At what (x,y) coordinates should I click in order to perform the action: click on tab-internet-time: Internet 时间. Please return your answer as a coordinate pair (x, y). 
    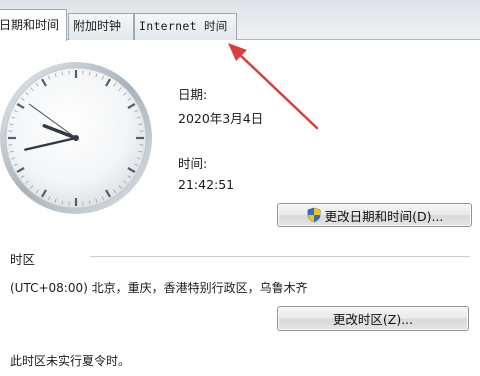
    Looking at the image, I should click on (185, 26).